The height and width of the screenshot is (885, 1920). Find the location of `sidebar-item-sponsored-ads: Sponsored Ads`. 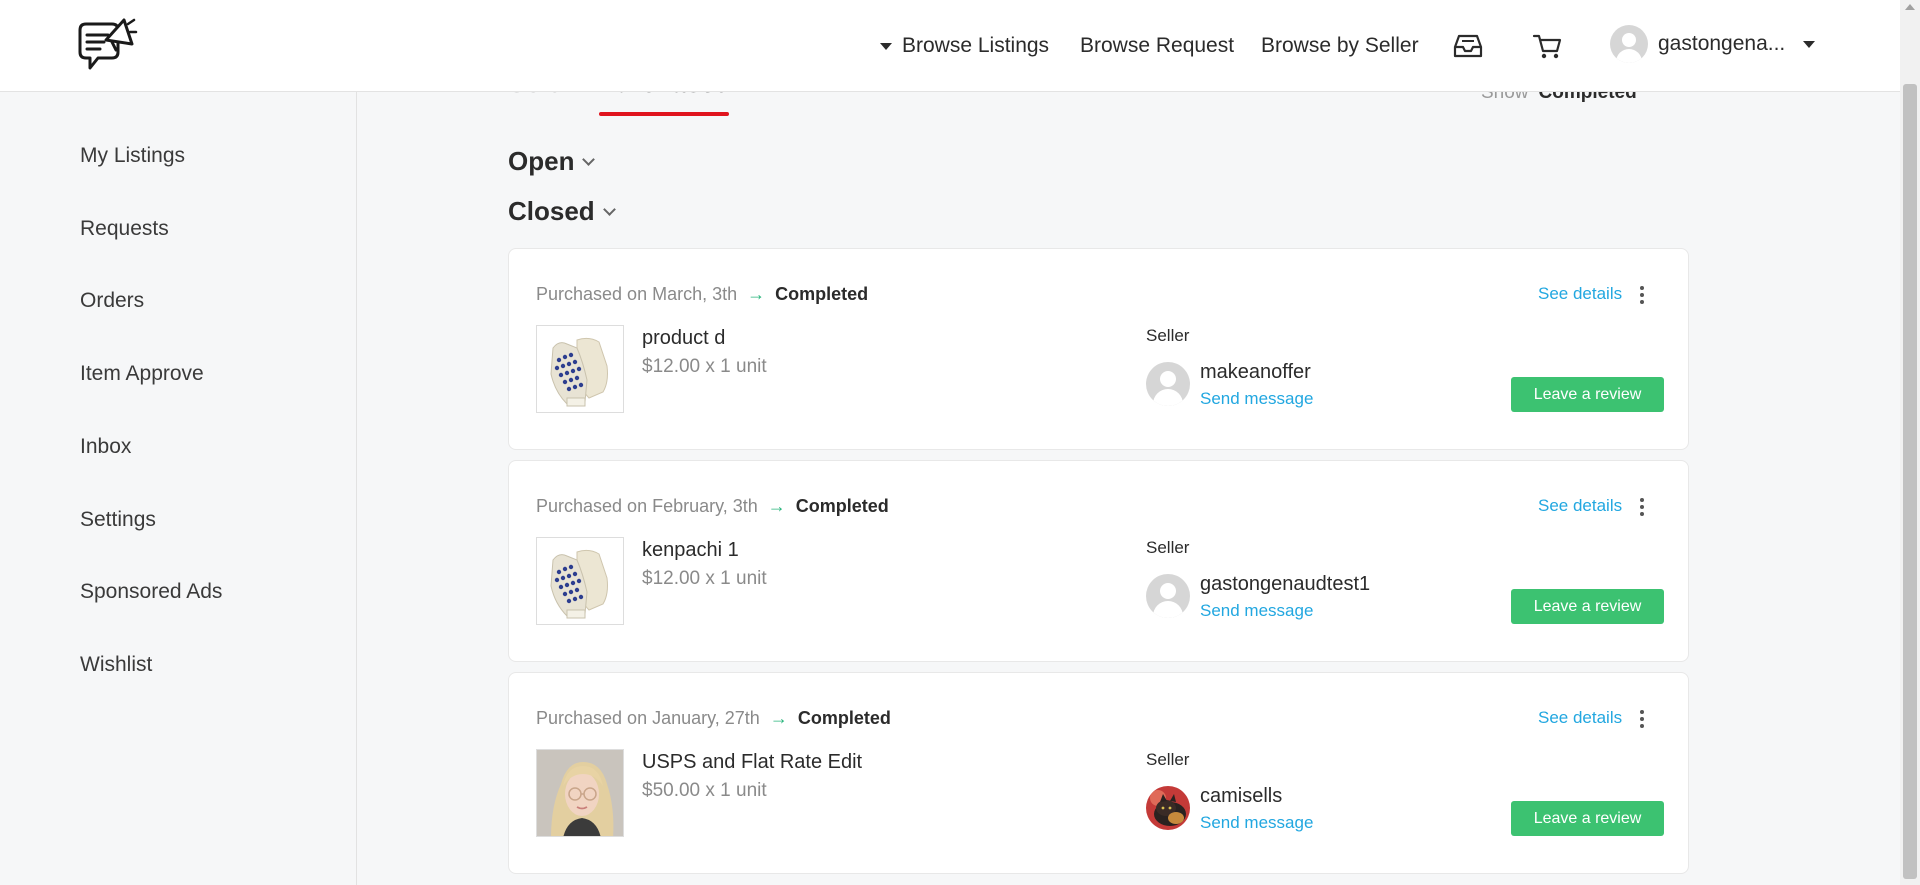

sidebar-item-sponsored-ads: Sponsored Ads is located at coordinates (151, 592).